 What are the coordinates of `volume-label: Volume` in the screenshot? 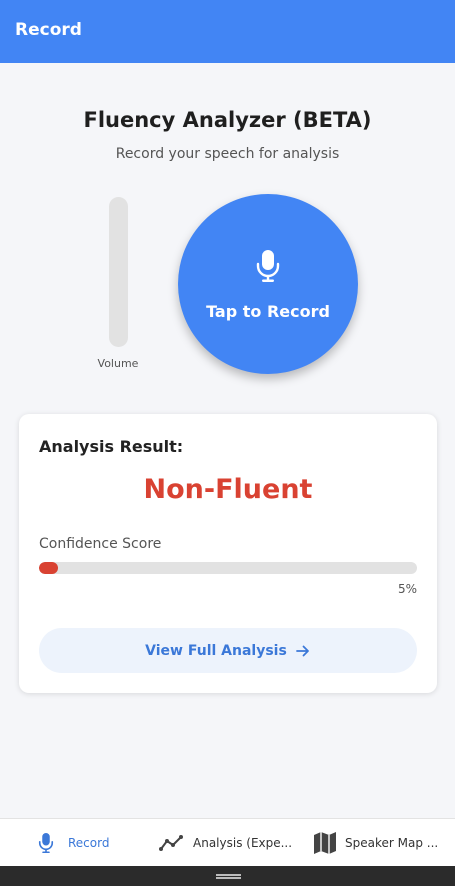 It's located at (118, 363).